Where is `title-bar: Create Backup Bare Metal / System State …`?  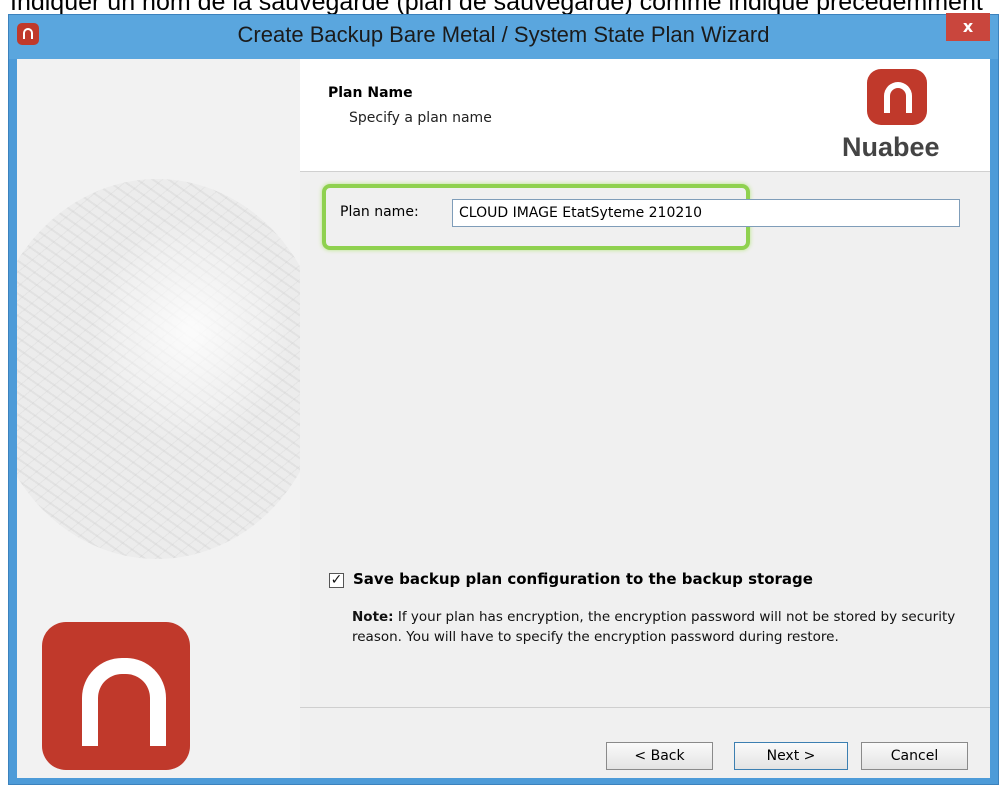 title-bar: Create Backup Bare Metal / System State … is located at coordinates (503, 36).